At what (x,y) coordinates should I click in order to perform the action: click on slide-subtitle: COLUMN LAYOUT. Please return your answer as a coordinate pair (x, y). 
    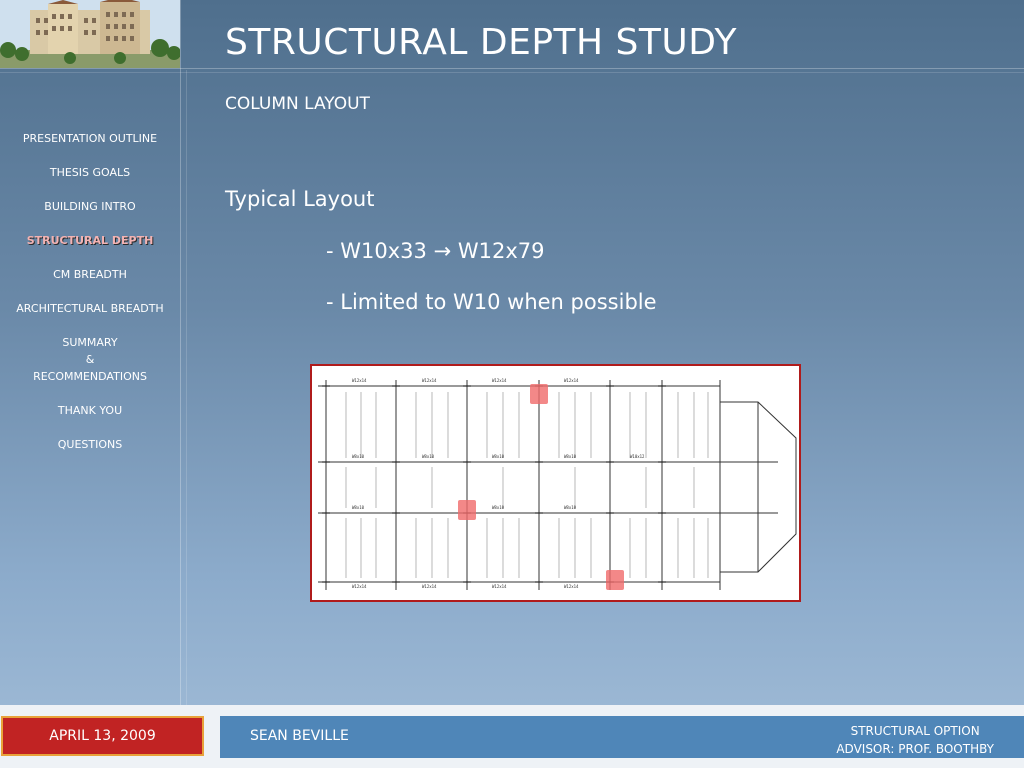
    Looking at the image, I should click on (297, 104).